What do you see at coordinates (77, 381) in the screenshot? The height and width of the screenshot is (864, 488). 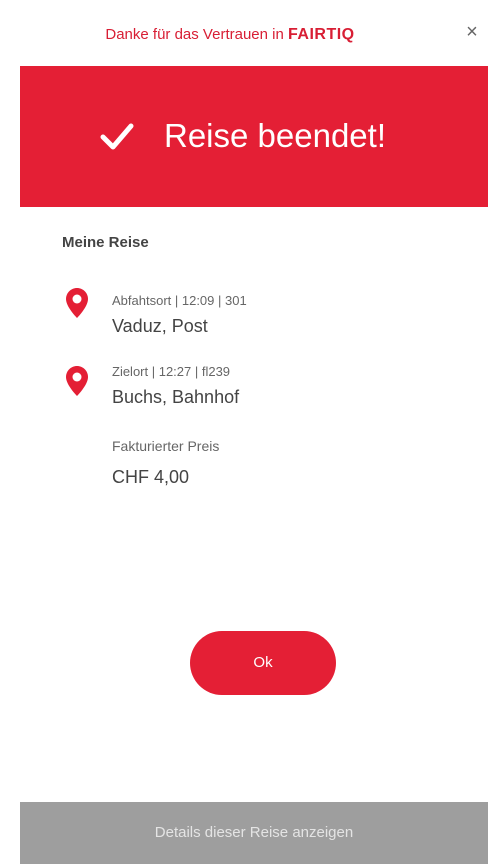 I see `destination-map-pin-icon` at bounding box center [77, 381].